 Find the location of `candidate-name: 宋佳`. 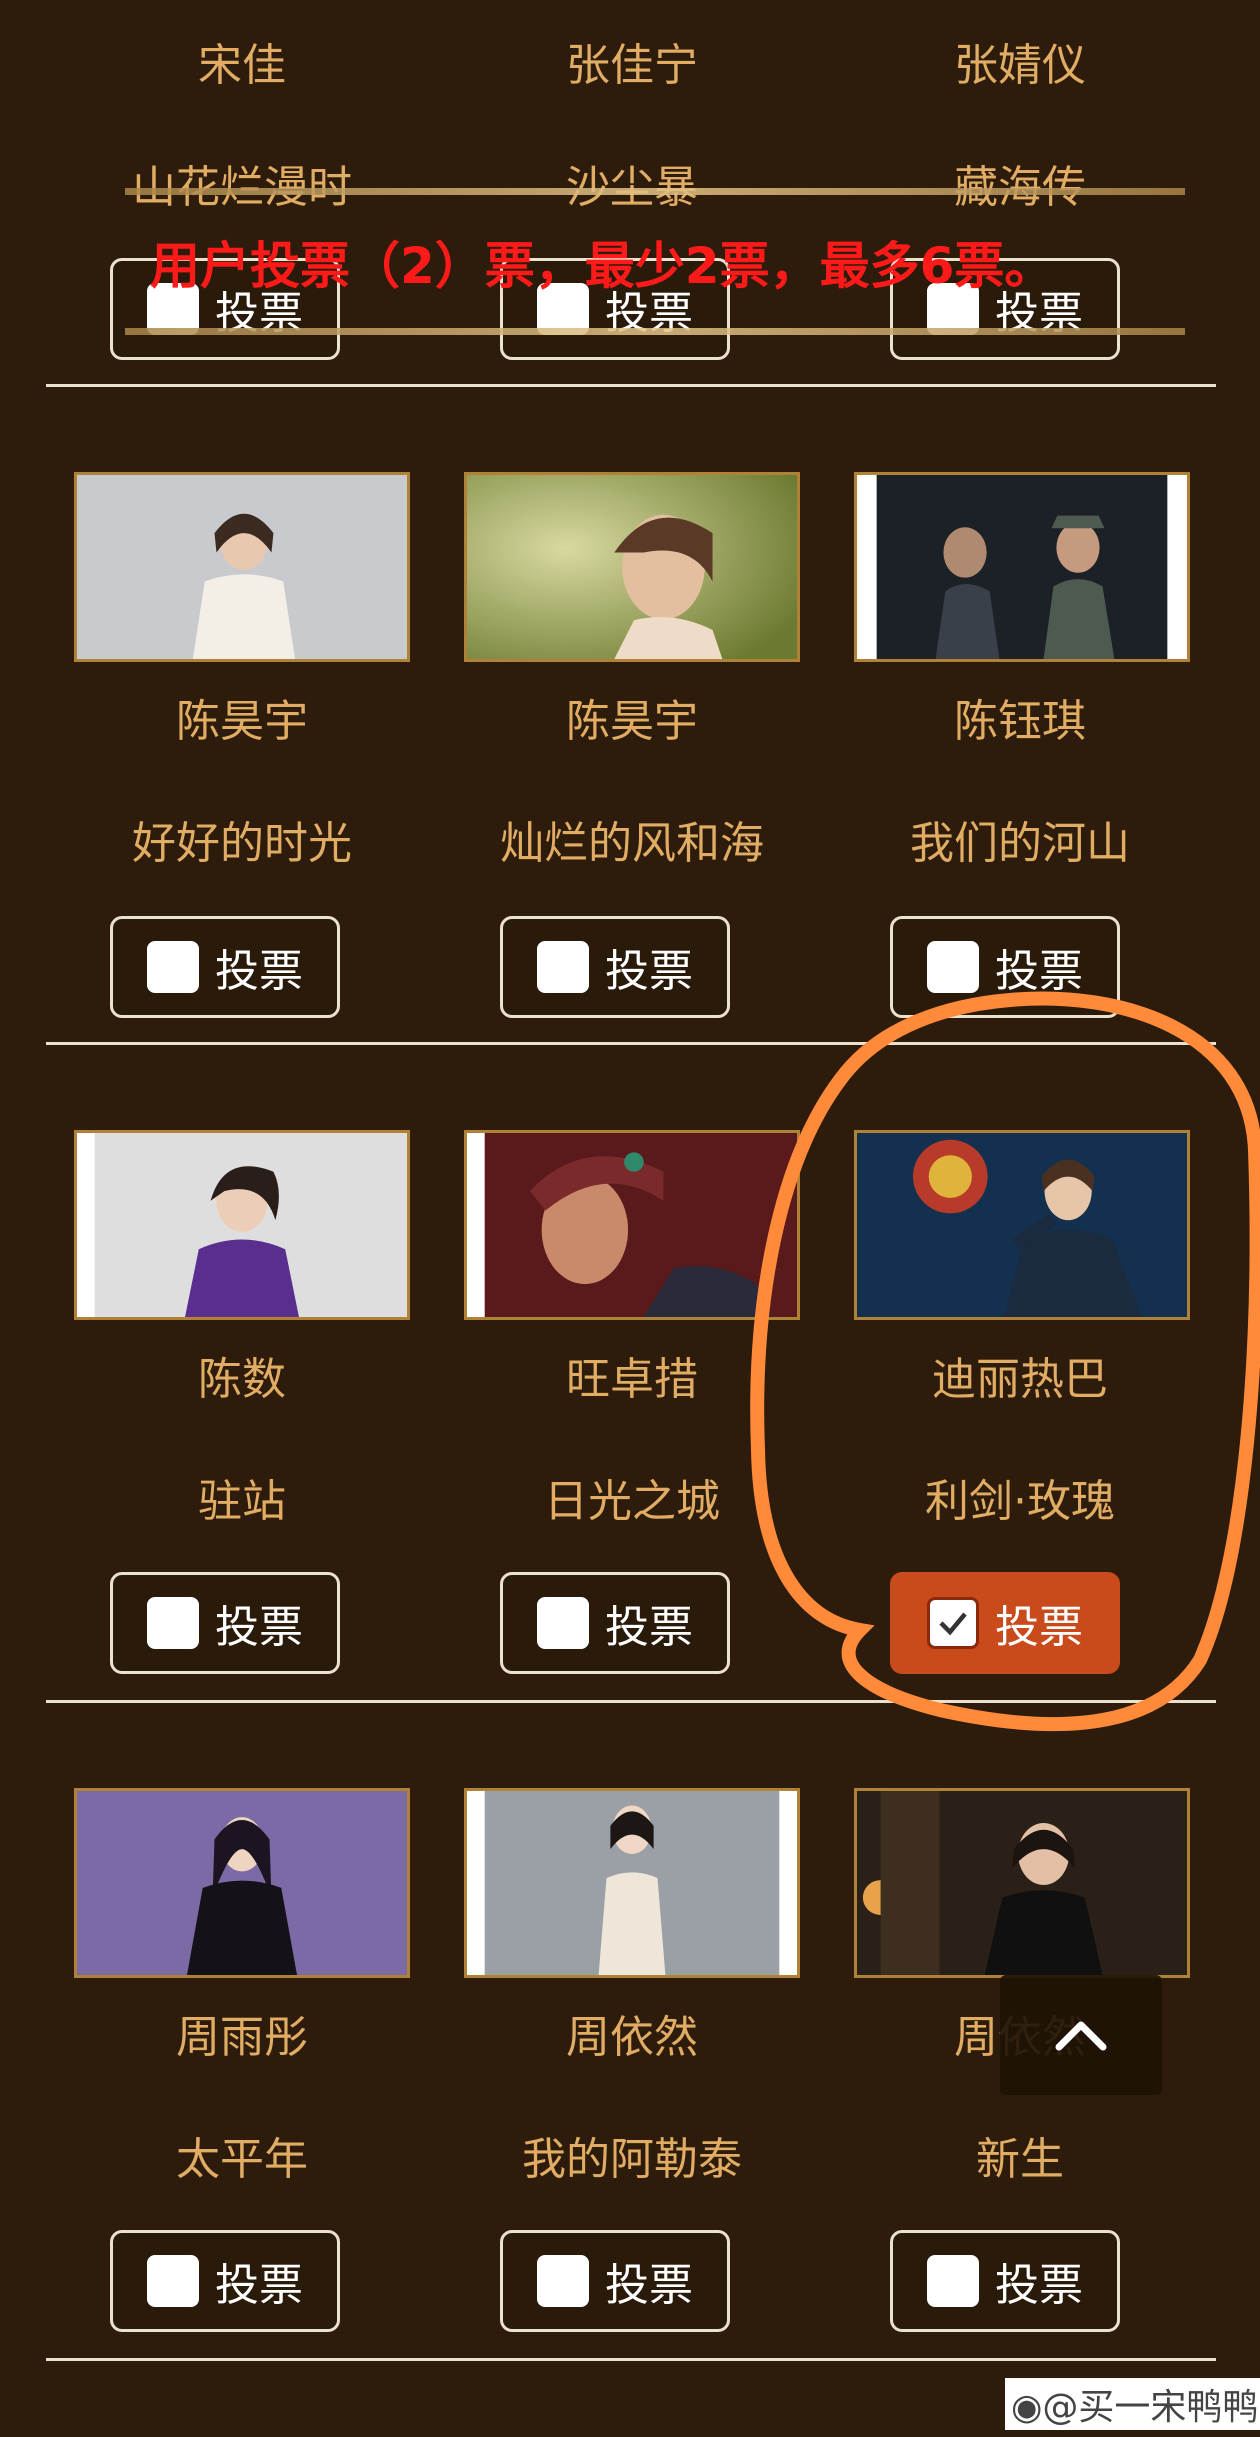

candidate-name: 宋佳 is located at coordinates (242, 65).